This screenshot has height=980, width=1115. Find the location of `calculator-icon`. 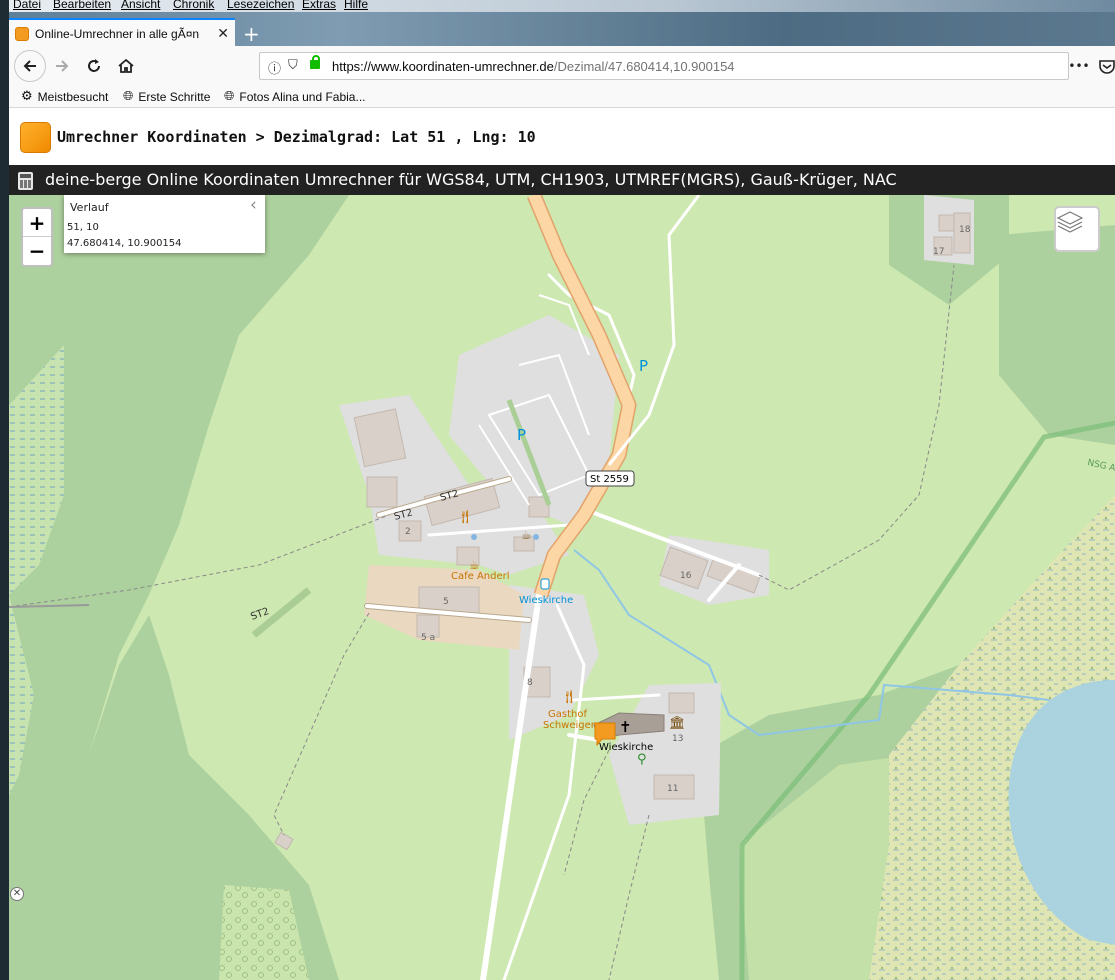

calculator-icon is located at coordinates (25, 181).